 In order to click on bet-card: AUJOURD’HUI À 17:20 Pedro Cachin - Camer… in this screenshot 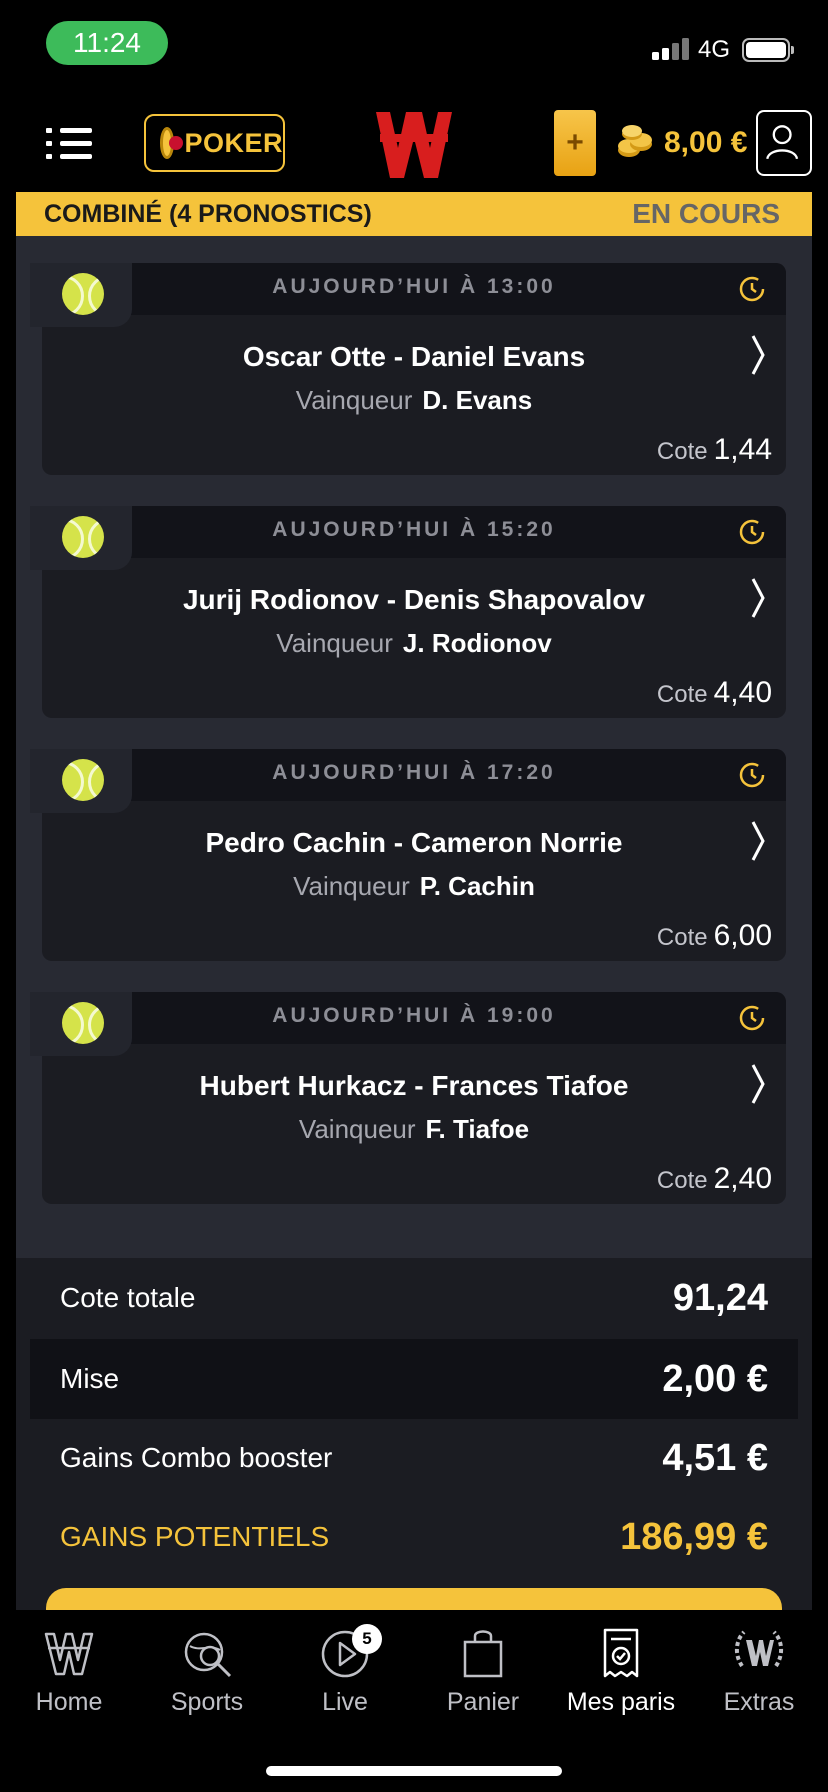, I will do `click(408, 855)`.